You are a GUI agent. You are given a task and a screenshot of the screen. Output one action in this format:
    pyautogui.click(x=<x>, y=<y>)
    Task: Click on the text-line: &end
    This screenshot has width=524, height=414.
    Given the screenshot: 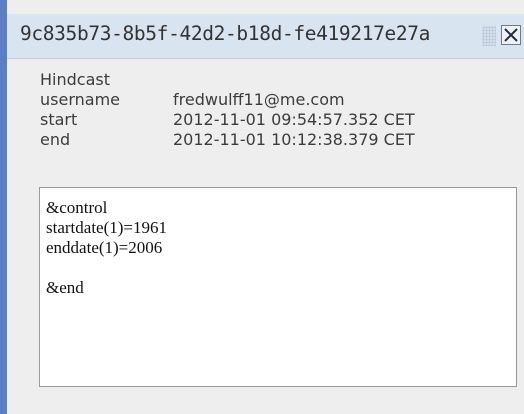 What is the action you would take?
    pyautogui.click(x=65, y=287)
    